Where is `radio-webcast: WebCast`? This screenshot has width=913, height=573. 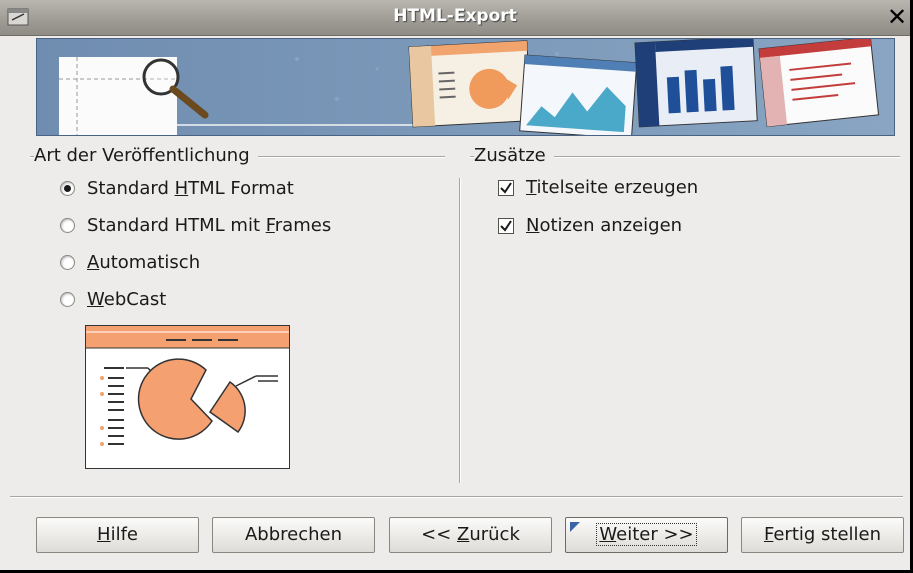 radio-webcast: WebCast is located at coordinates (113, 299).